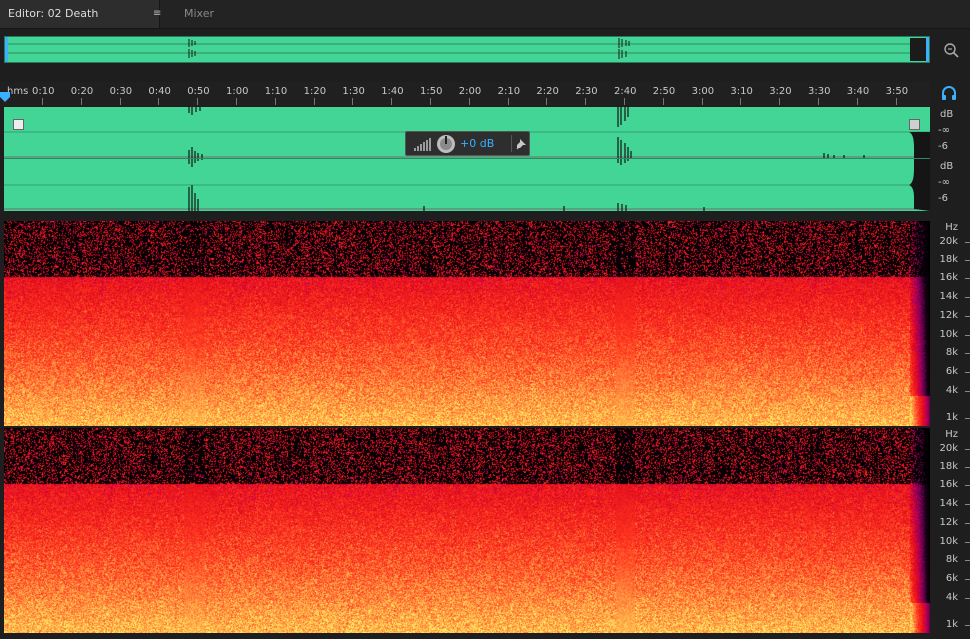  What do you see at coordinates (43, 91) in the screenshot?
I see `ruler-label: 0:10` at bounding box center [43, 91].